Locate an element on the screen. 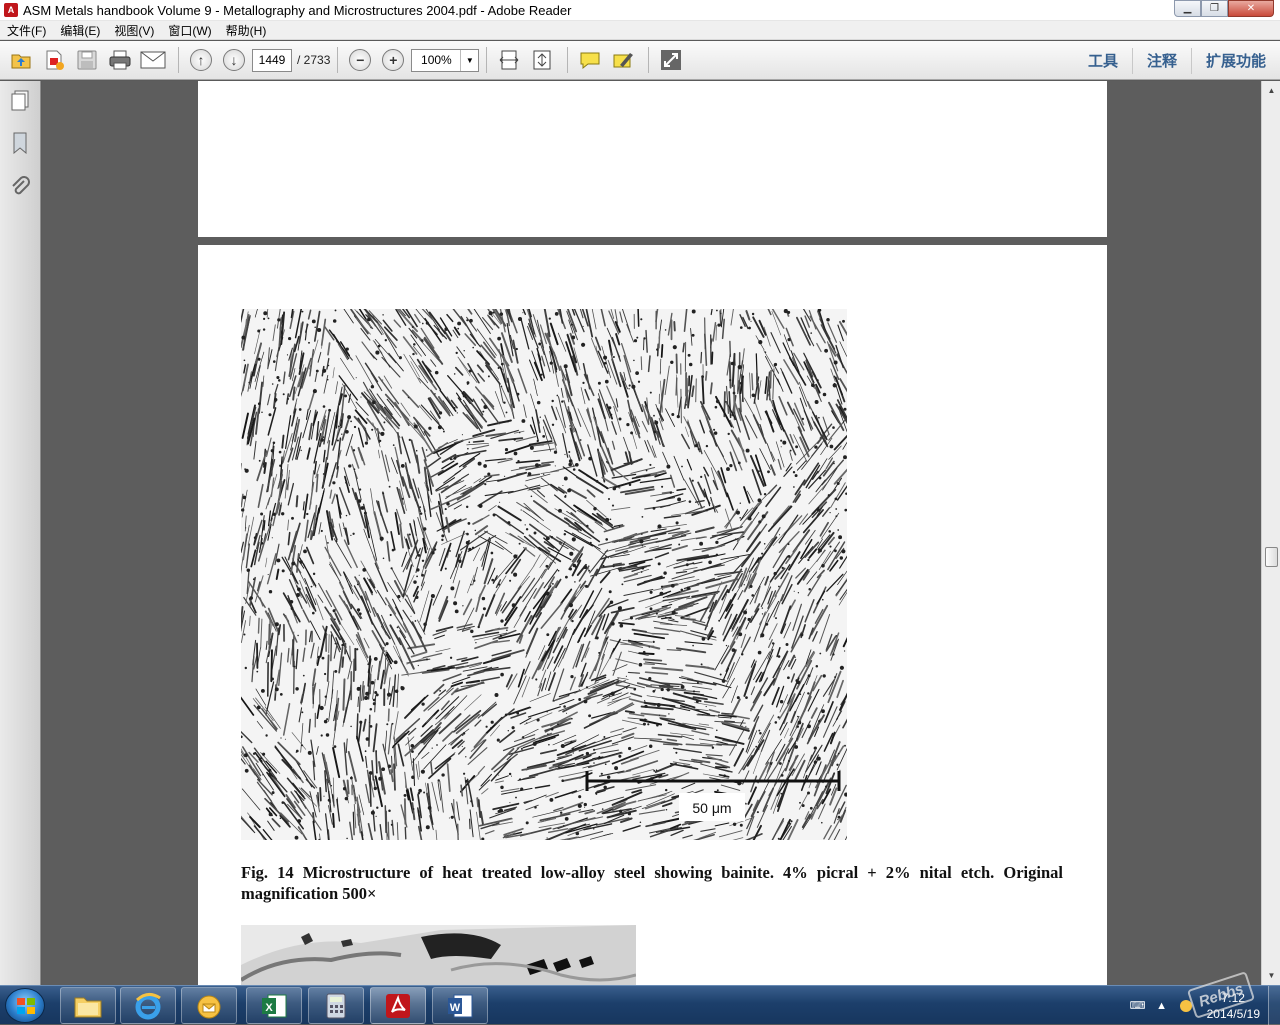 This screenshot has height=1025, width=1280. create-pdf-button is located at coordinates (54, 60).